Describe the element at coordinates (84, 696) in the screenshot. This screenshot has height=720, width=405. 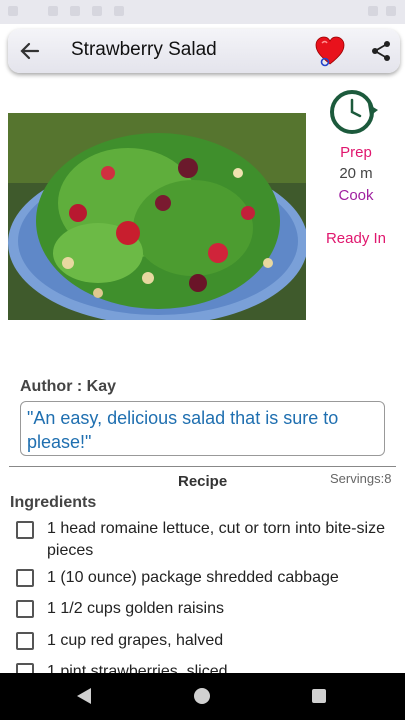
I see `nav-back-icon` at that location.